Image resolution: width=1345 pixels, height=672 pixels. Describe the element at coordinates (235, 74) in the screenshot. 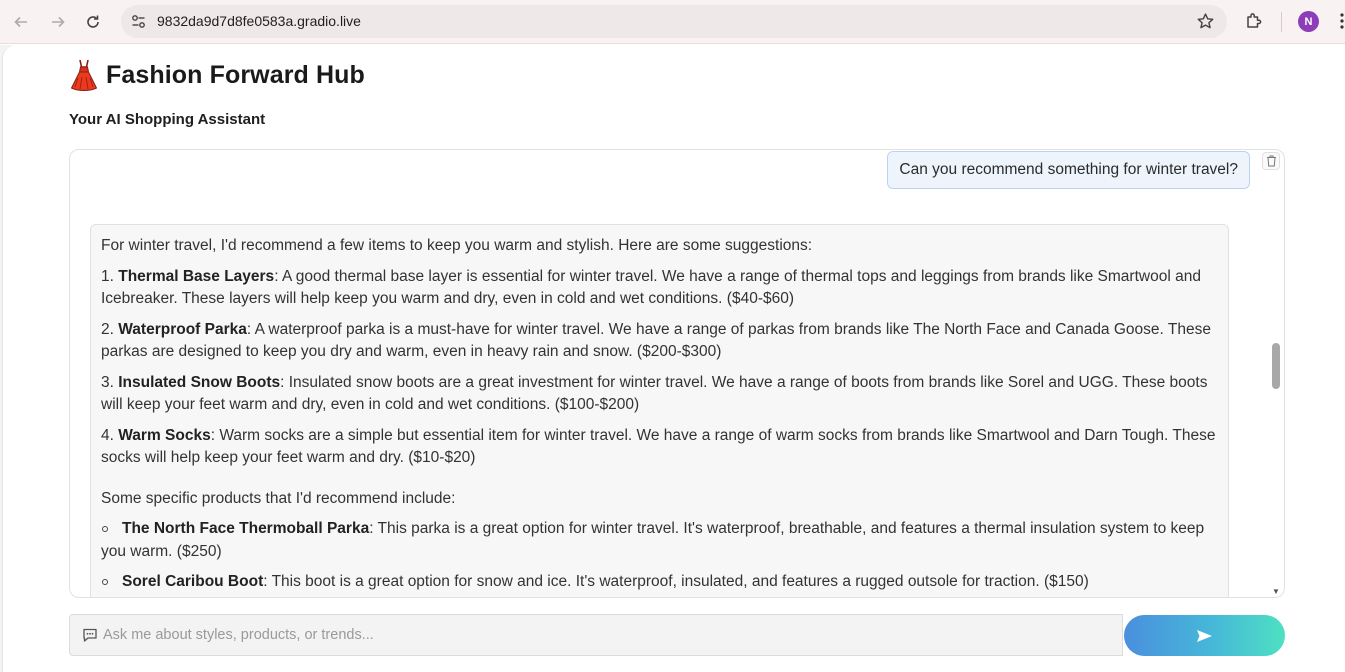

I see `page-title: Fashion Forward Hub` at that location.